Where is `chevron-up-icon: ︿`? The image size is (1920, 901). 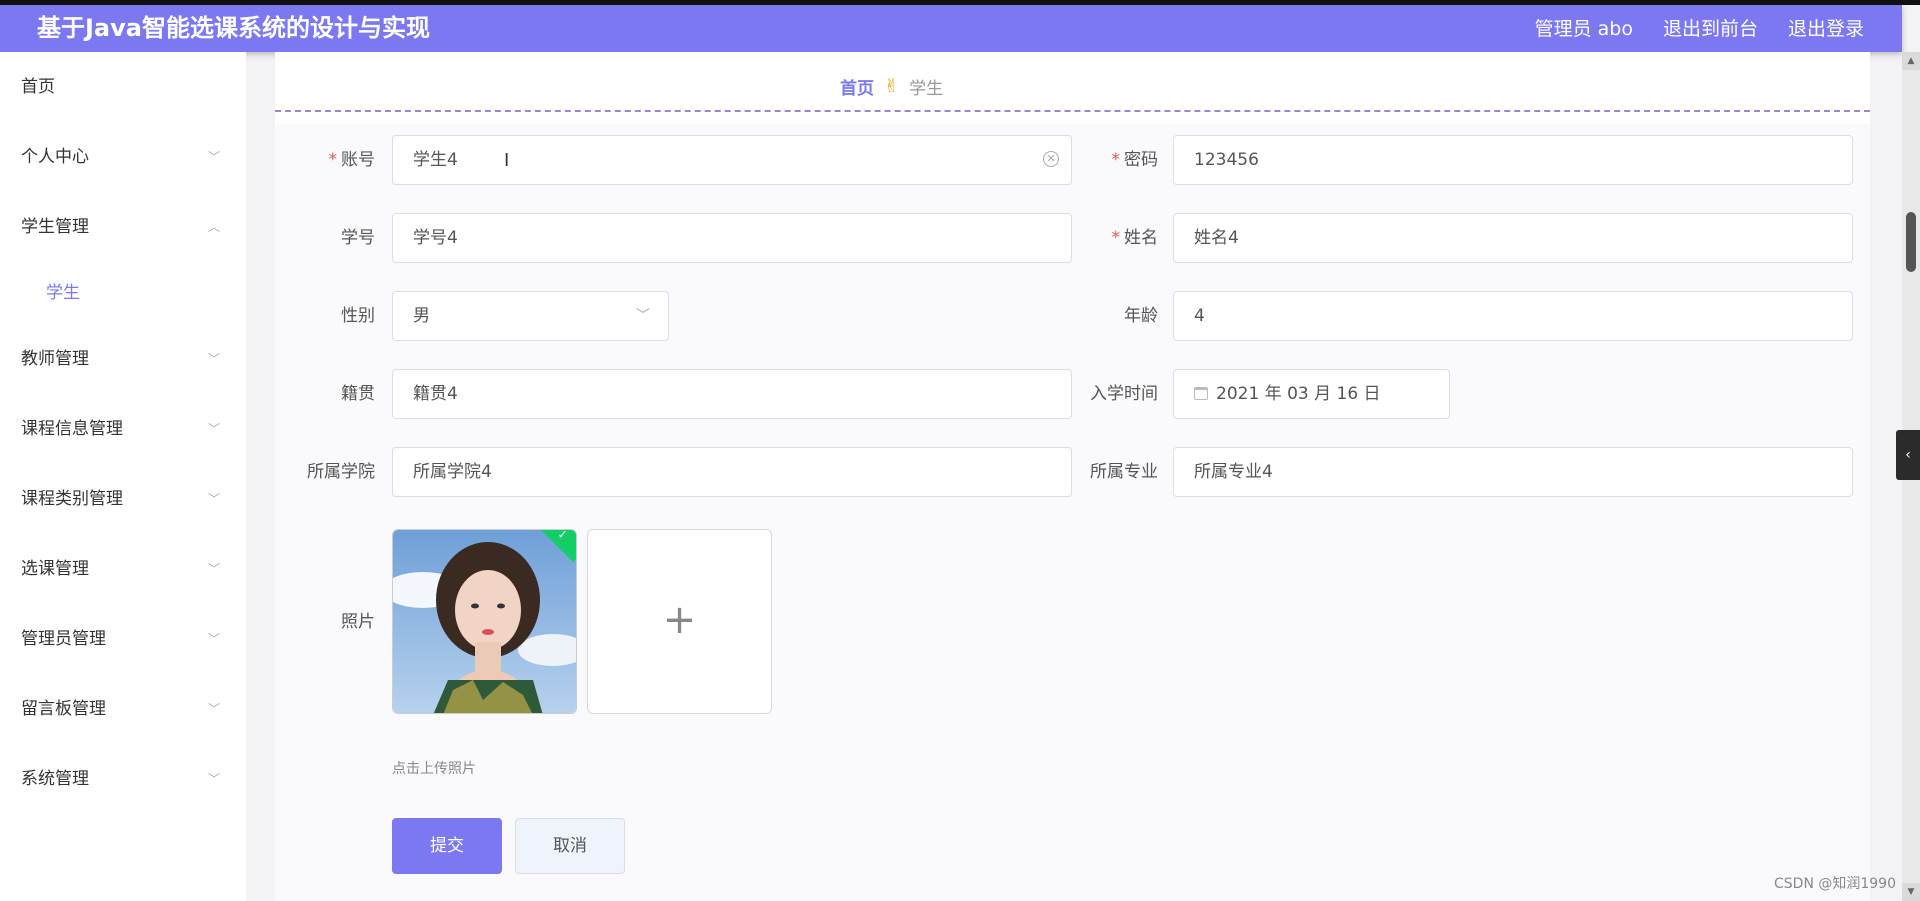
chevron-up-icon: ︿ is located at coordinates (213, 227).